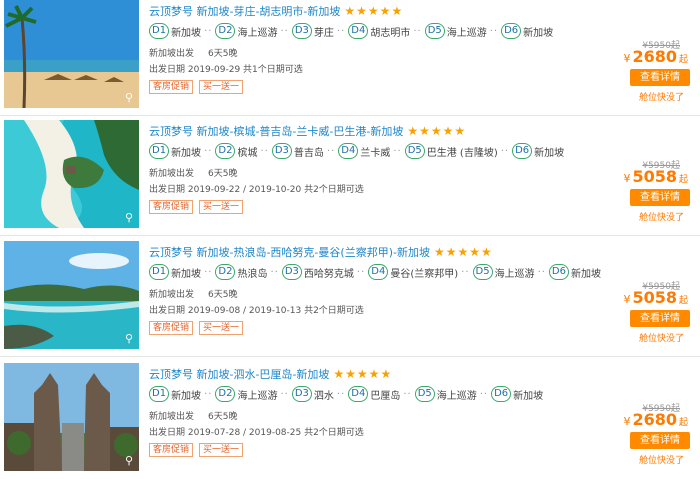  What do you see at coordinates (307, 131) in the screenshot?
I see `cruise-title: 云顶梦号 新加坡-槟城-普吉岛-兰卡威-巴生港-新加坡 ★★★★★` at bounding box center [307, 131].